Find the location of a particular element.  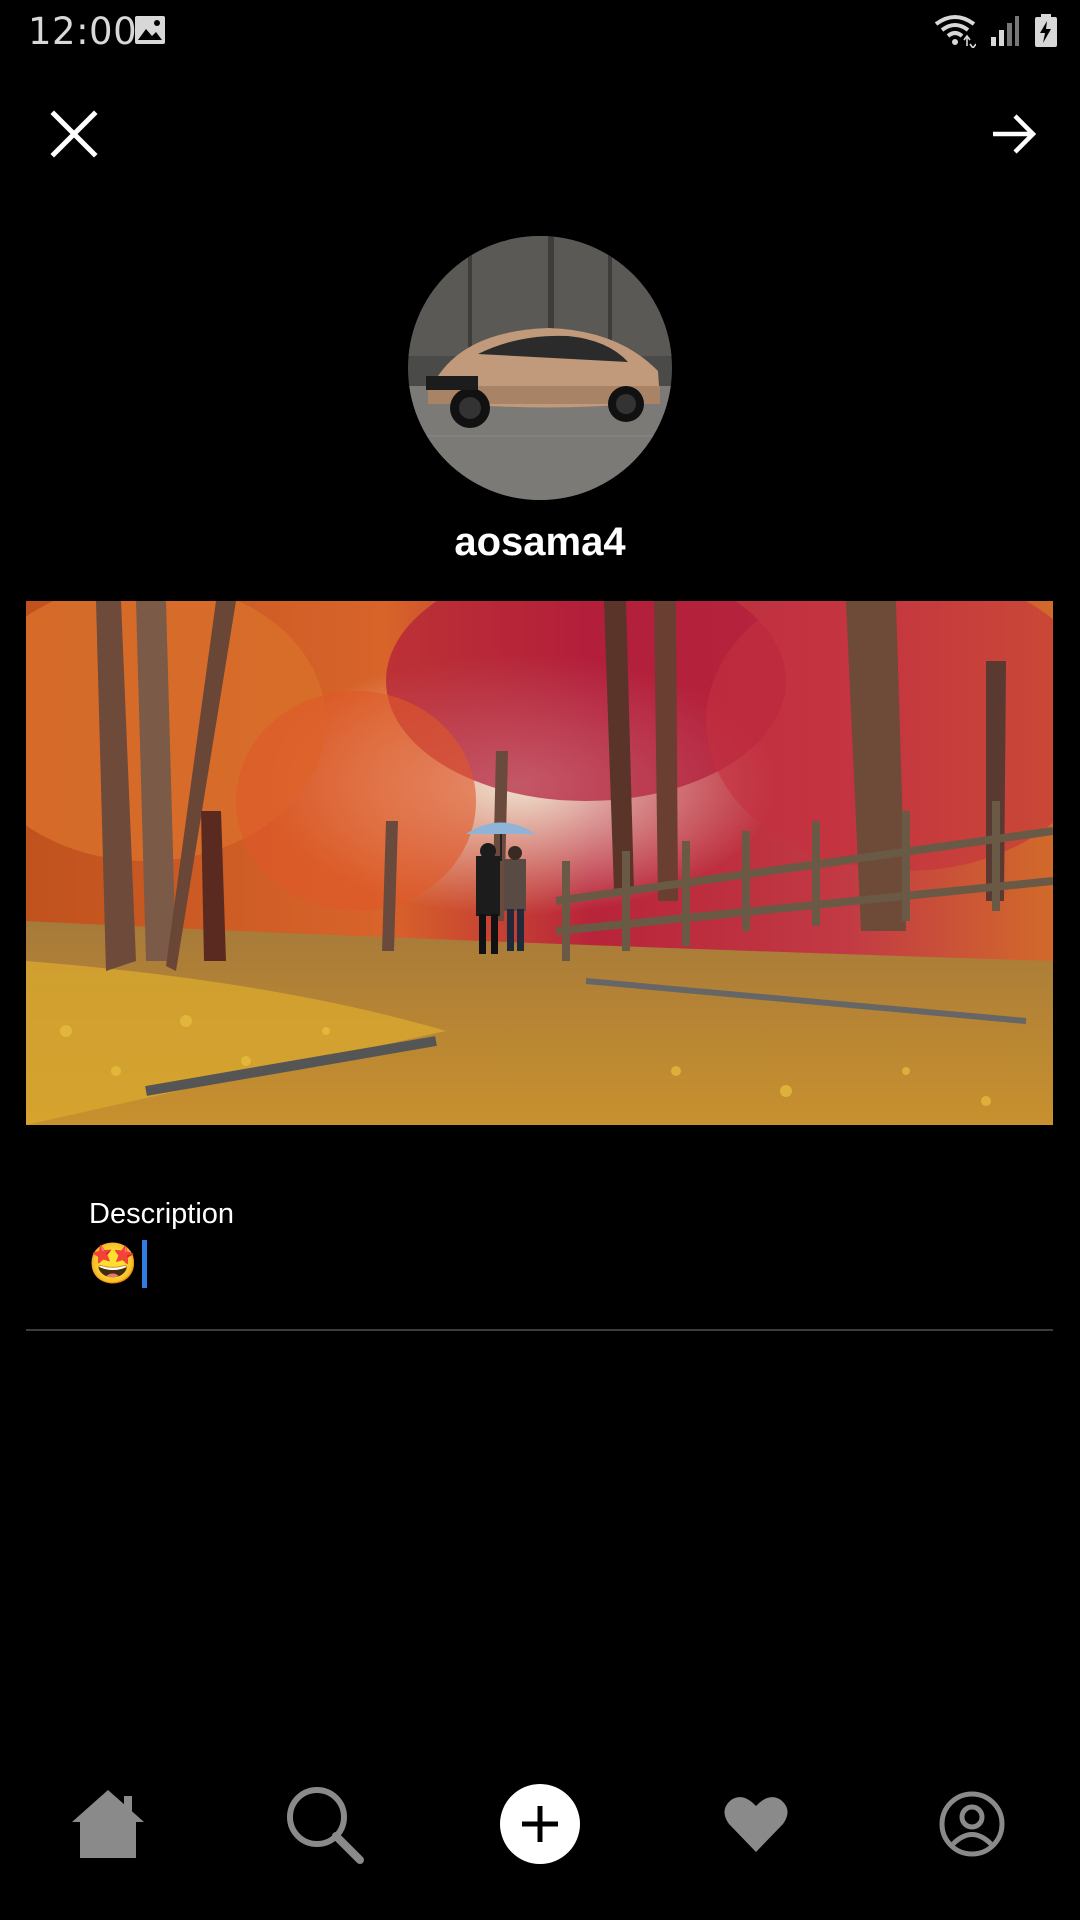

description-input: 🤩 is located at coordinates (117, 1264).